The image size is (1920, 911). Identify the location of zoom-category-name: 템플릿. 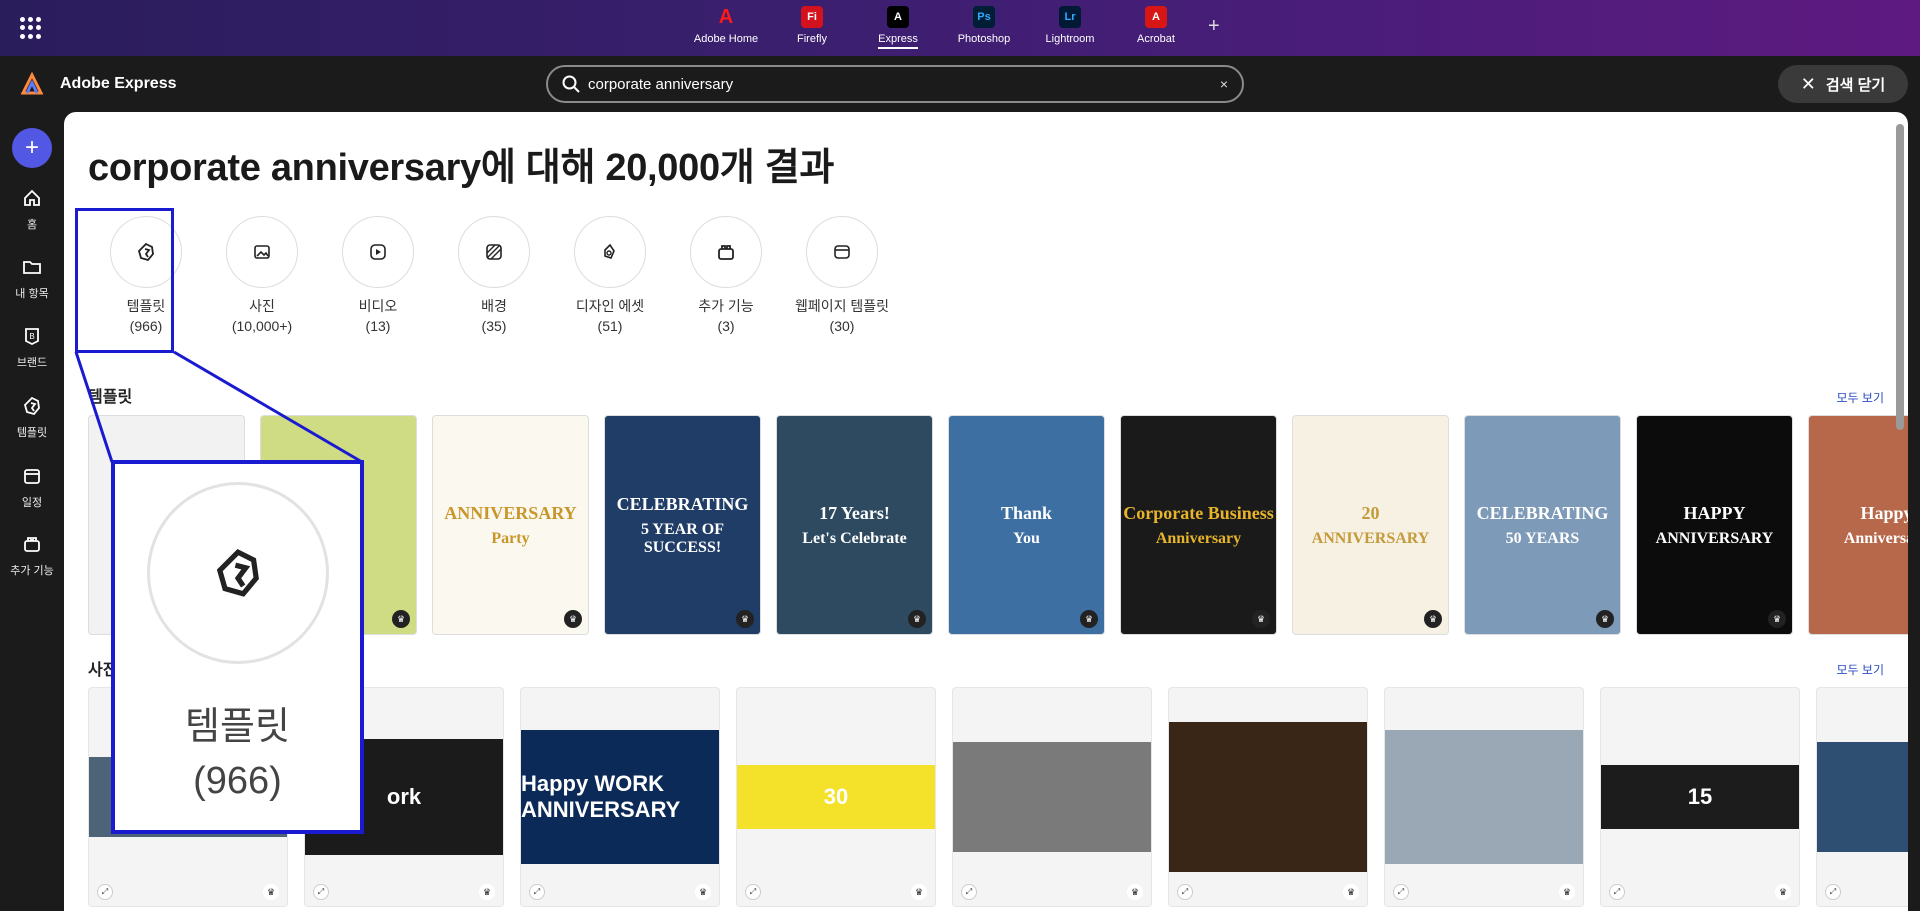
(237, 727).